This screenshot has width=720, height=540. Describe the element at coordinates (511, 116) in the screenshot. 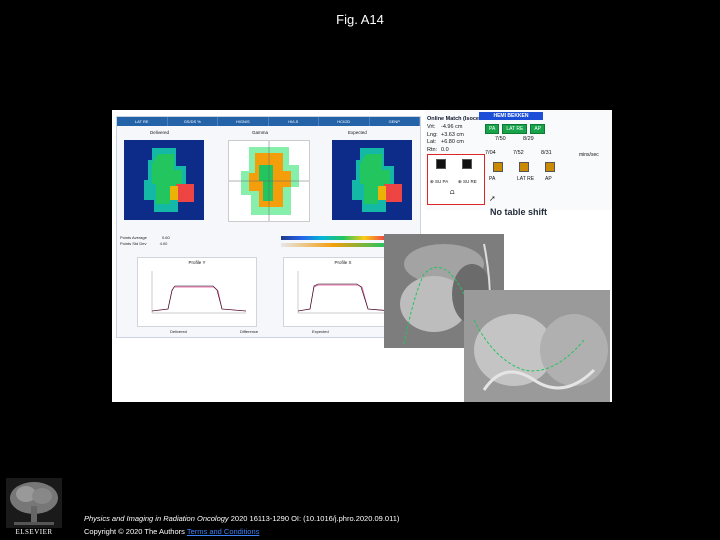

I see `plan-name: HEMI BEKKEN` at that location.